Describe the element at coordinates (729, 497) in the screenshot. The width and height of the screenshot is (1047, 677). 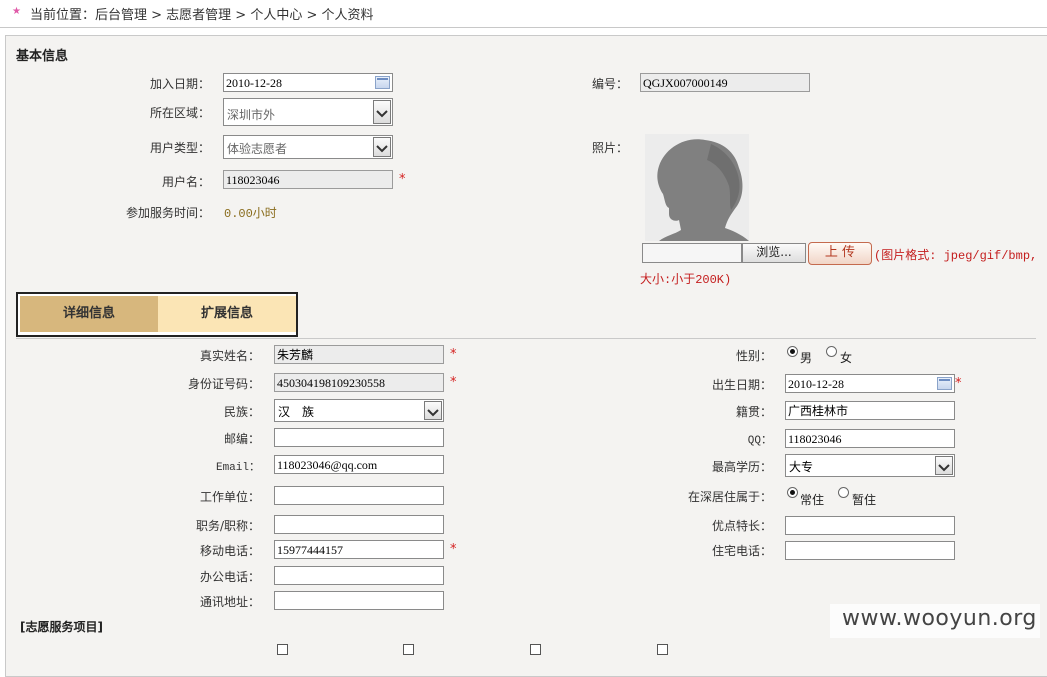
I see `residence-label: 在深居住属于：` at that location.